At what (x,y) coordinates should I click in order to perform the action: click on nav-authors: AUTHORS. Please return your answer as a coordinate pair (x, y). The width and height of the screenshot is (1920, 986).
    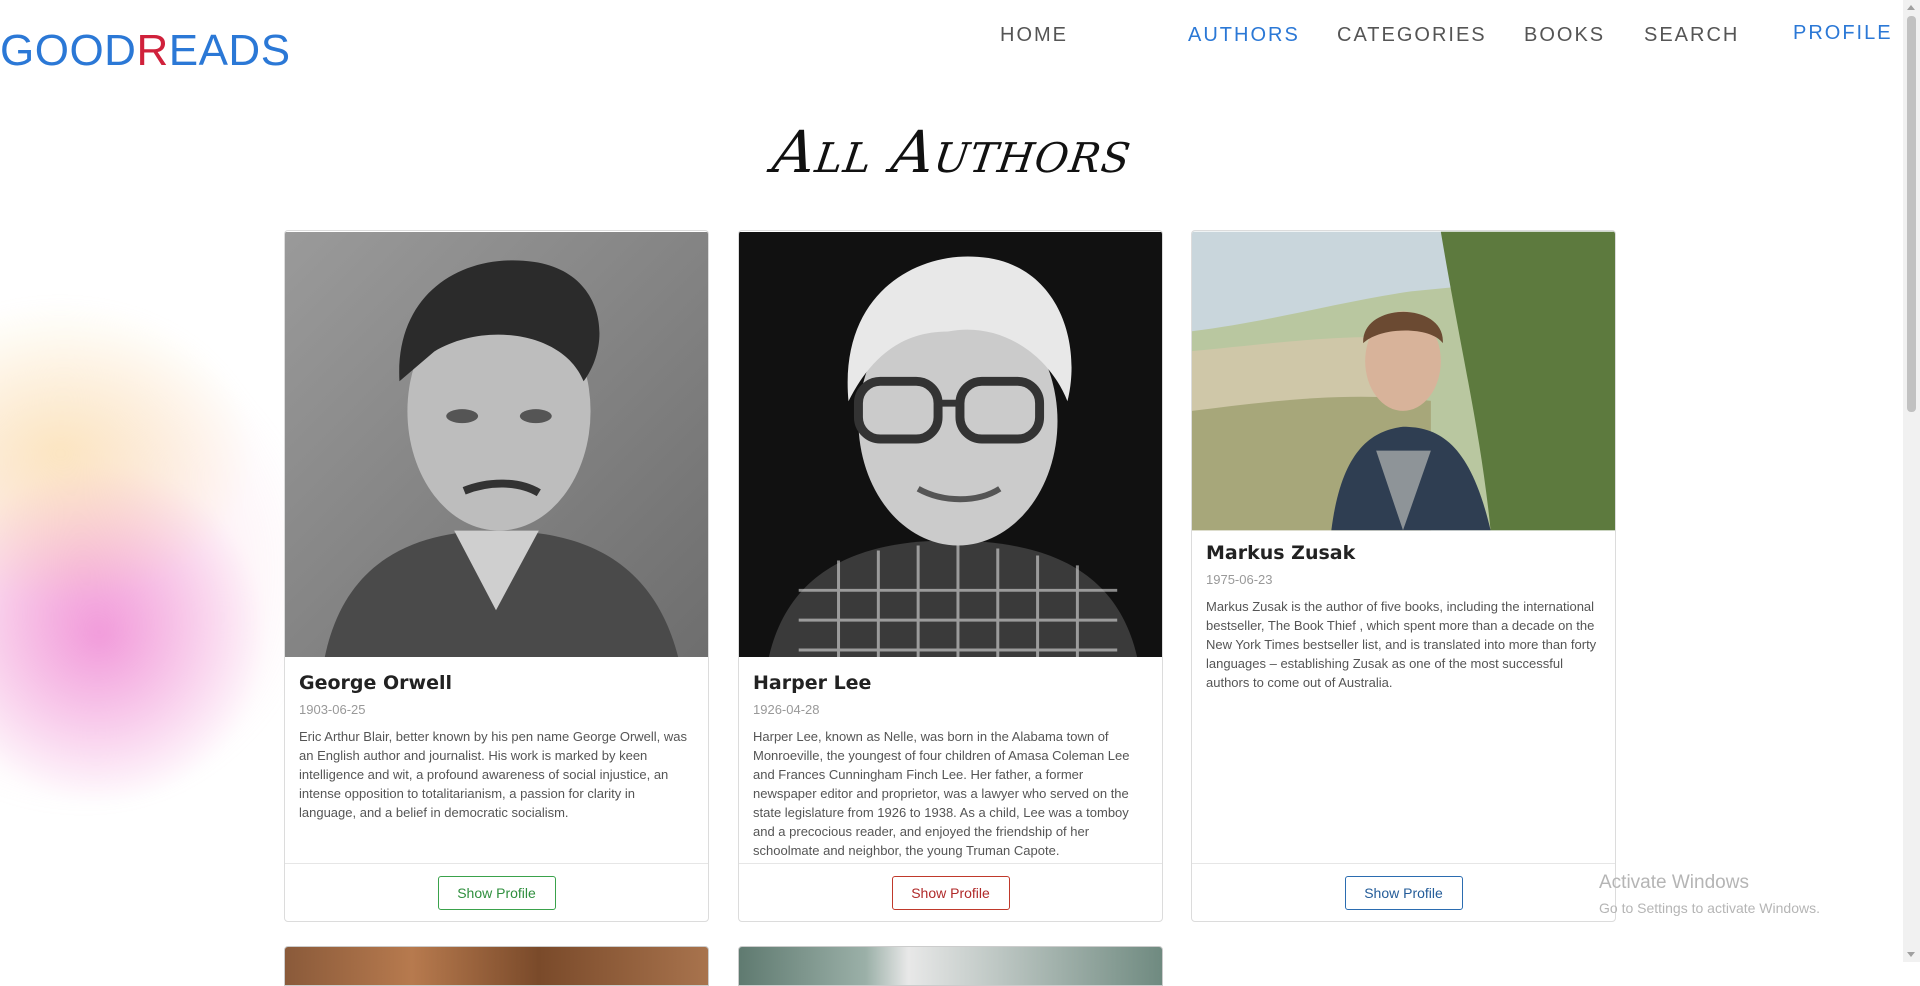
    Looking at the image, I should click on (1244, 35).